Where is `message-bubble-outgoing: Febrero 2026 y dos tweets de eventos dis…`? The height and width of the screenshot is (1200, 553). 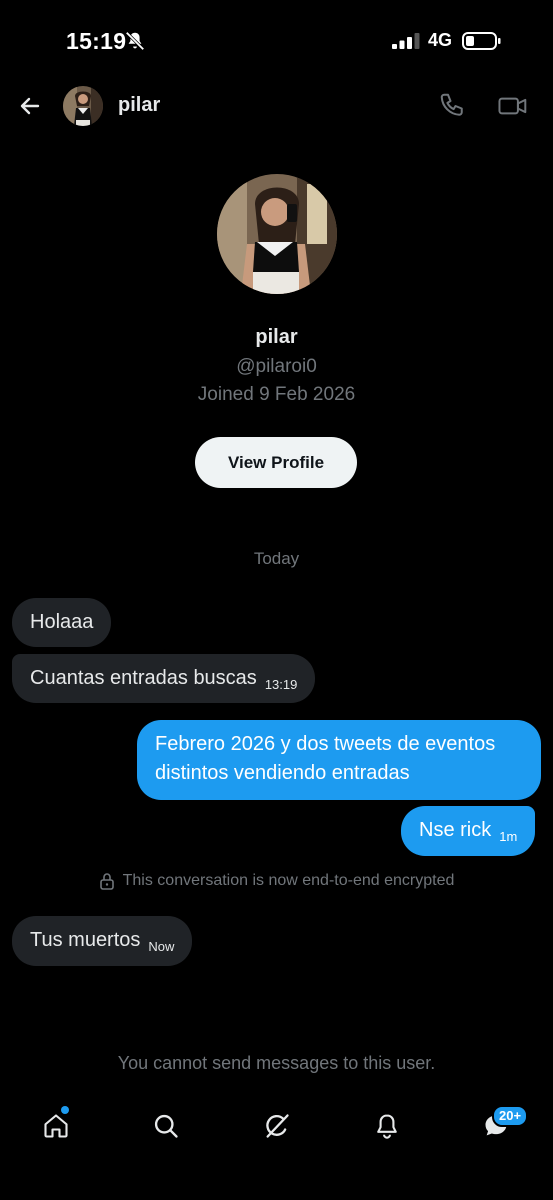 message-bubble-outgoing: Febrero 2026 y dos tweets de eventos dis… is located at coordinates (339, 760).